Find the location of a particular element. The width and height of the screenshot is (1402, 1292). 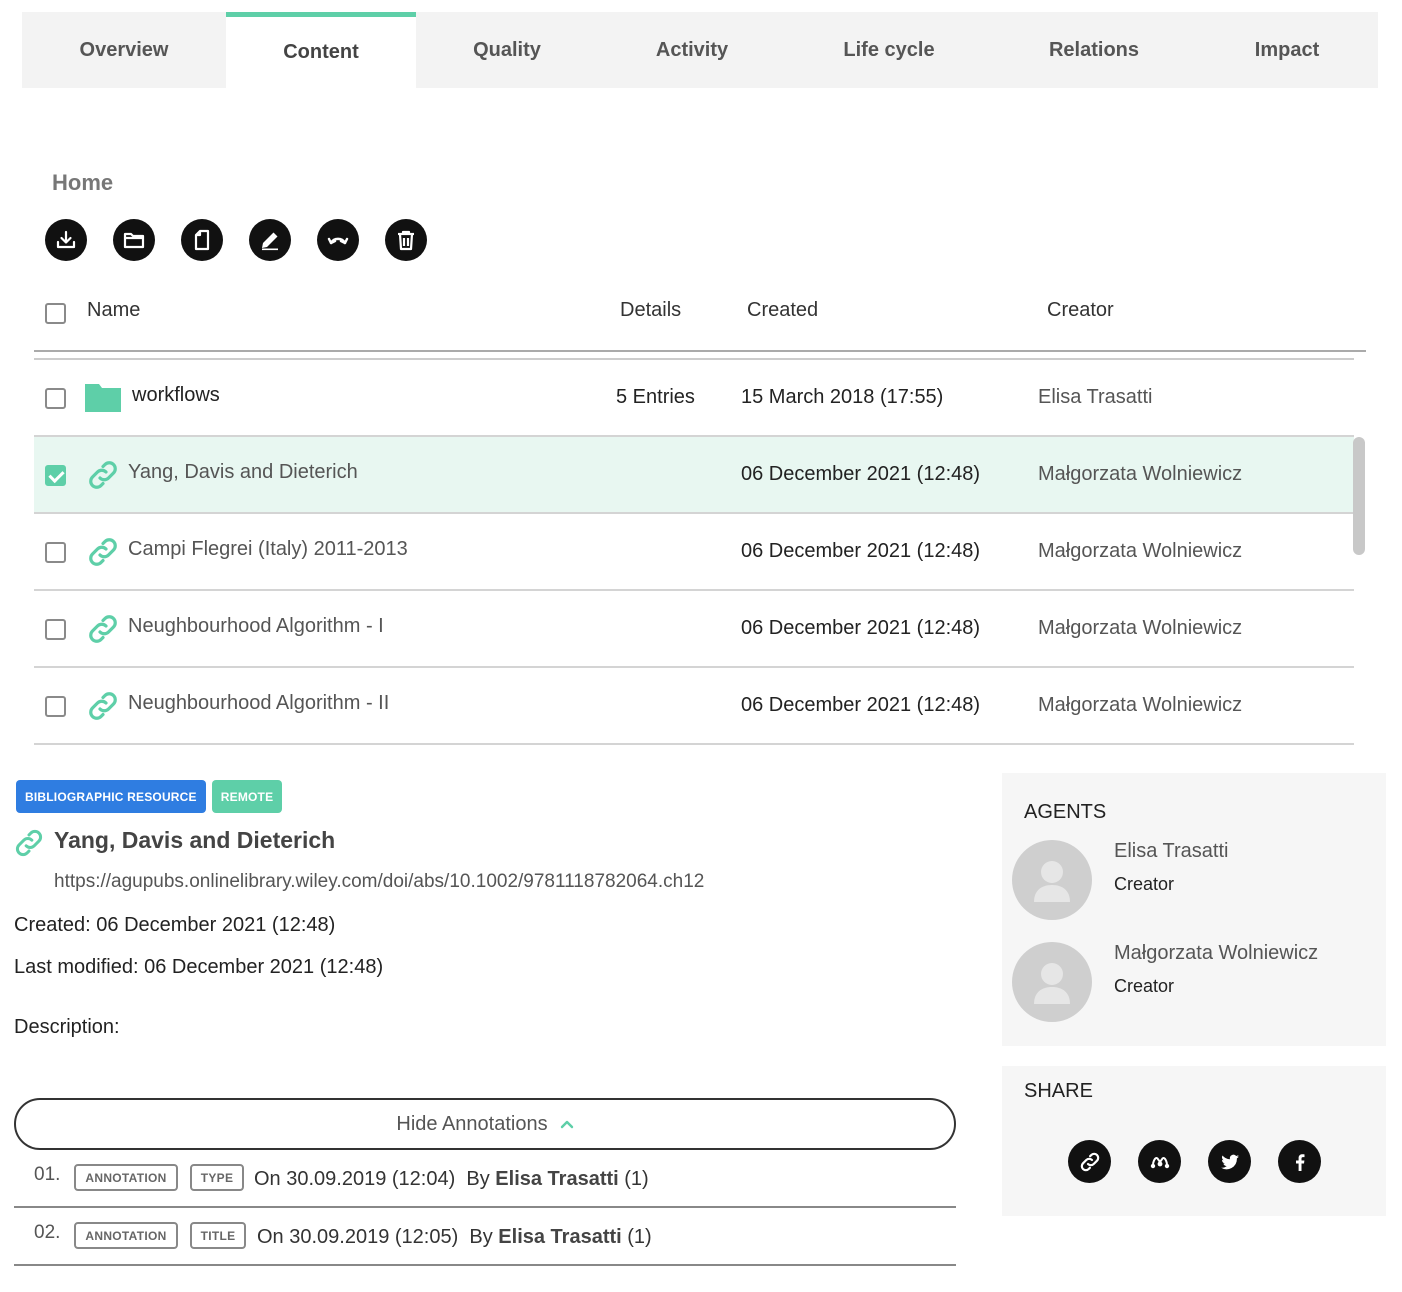

tab-relations: Relations is located at coordinates (1094, 50).